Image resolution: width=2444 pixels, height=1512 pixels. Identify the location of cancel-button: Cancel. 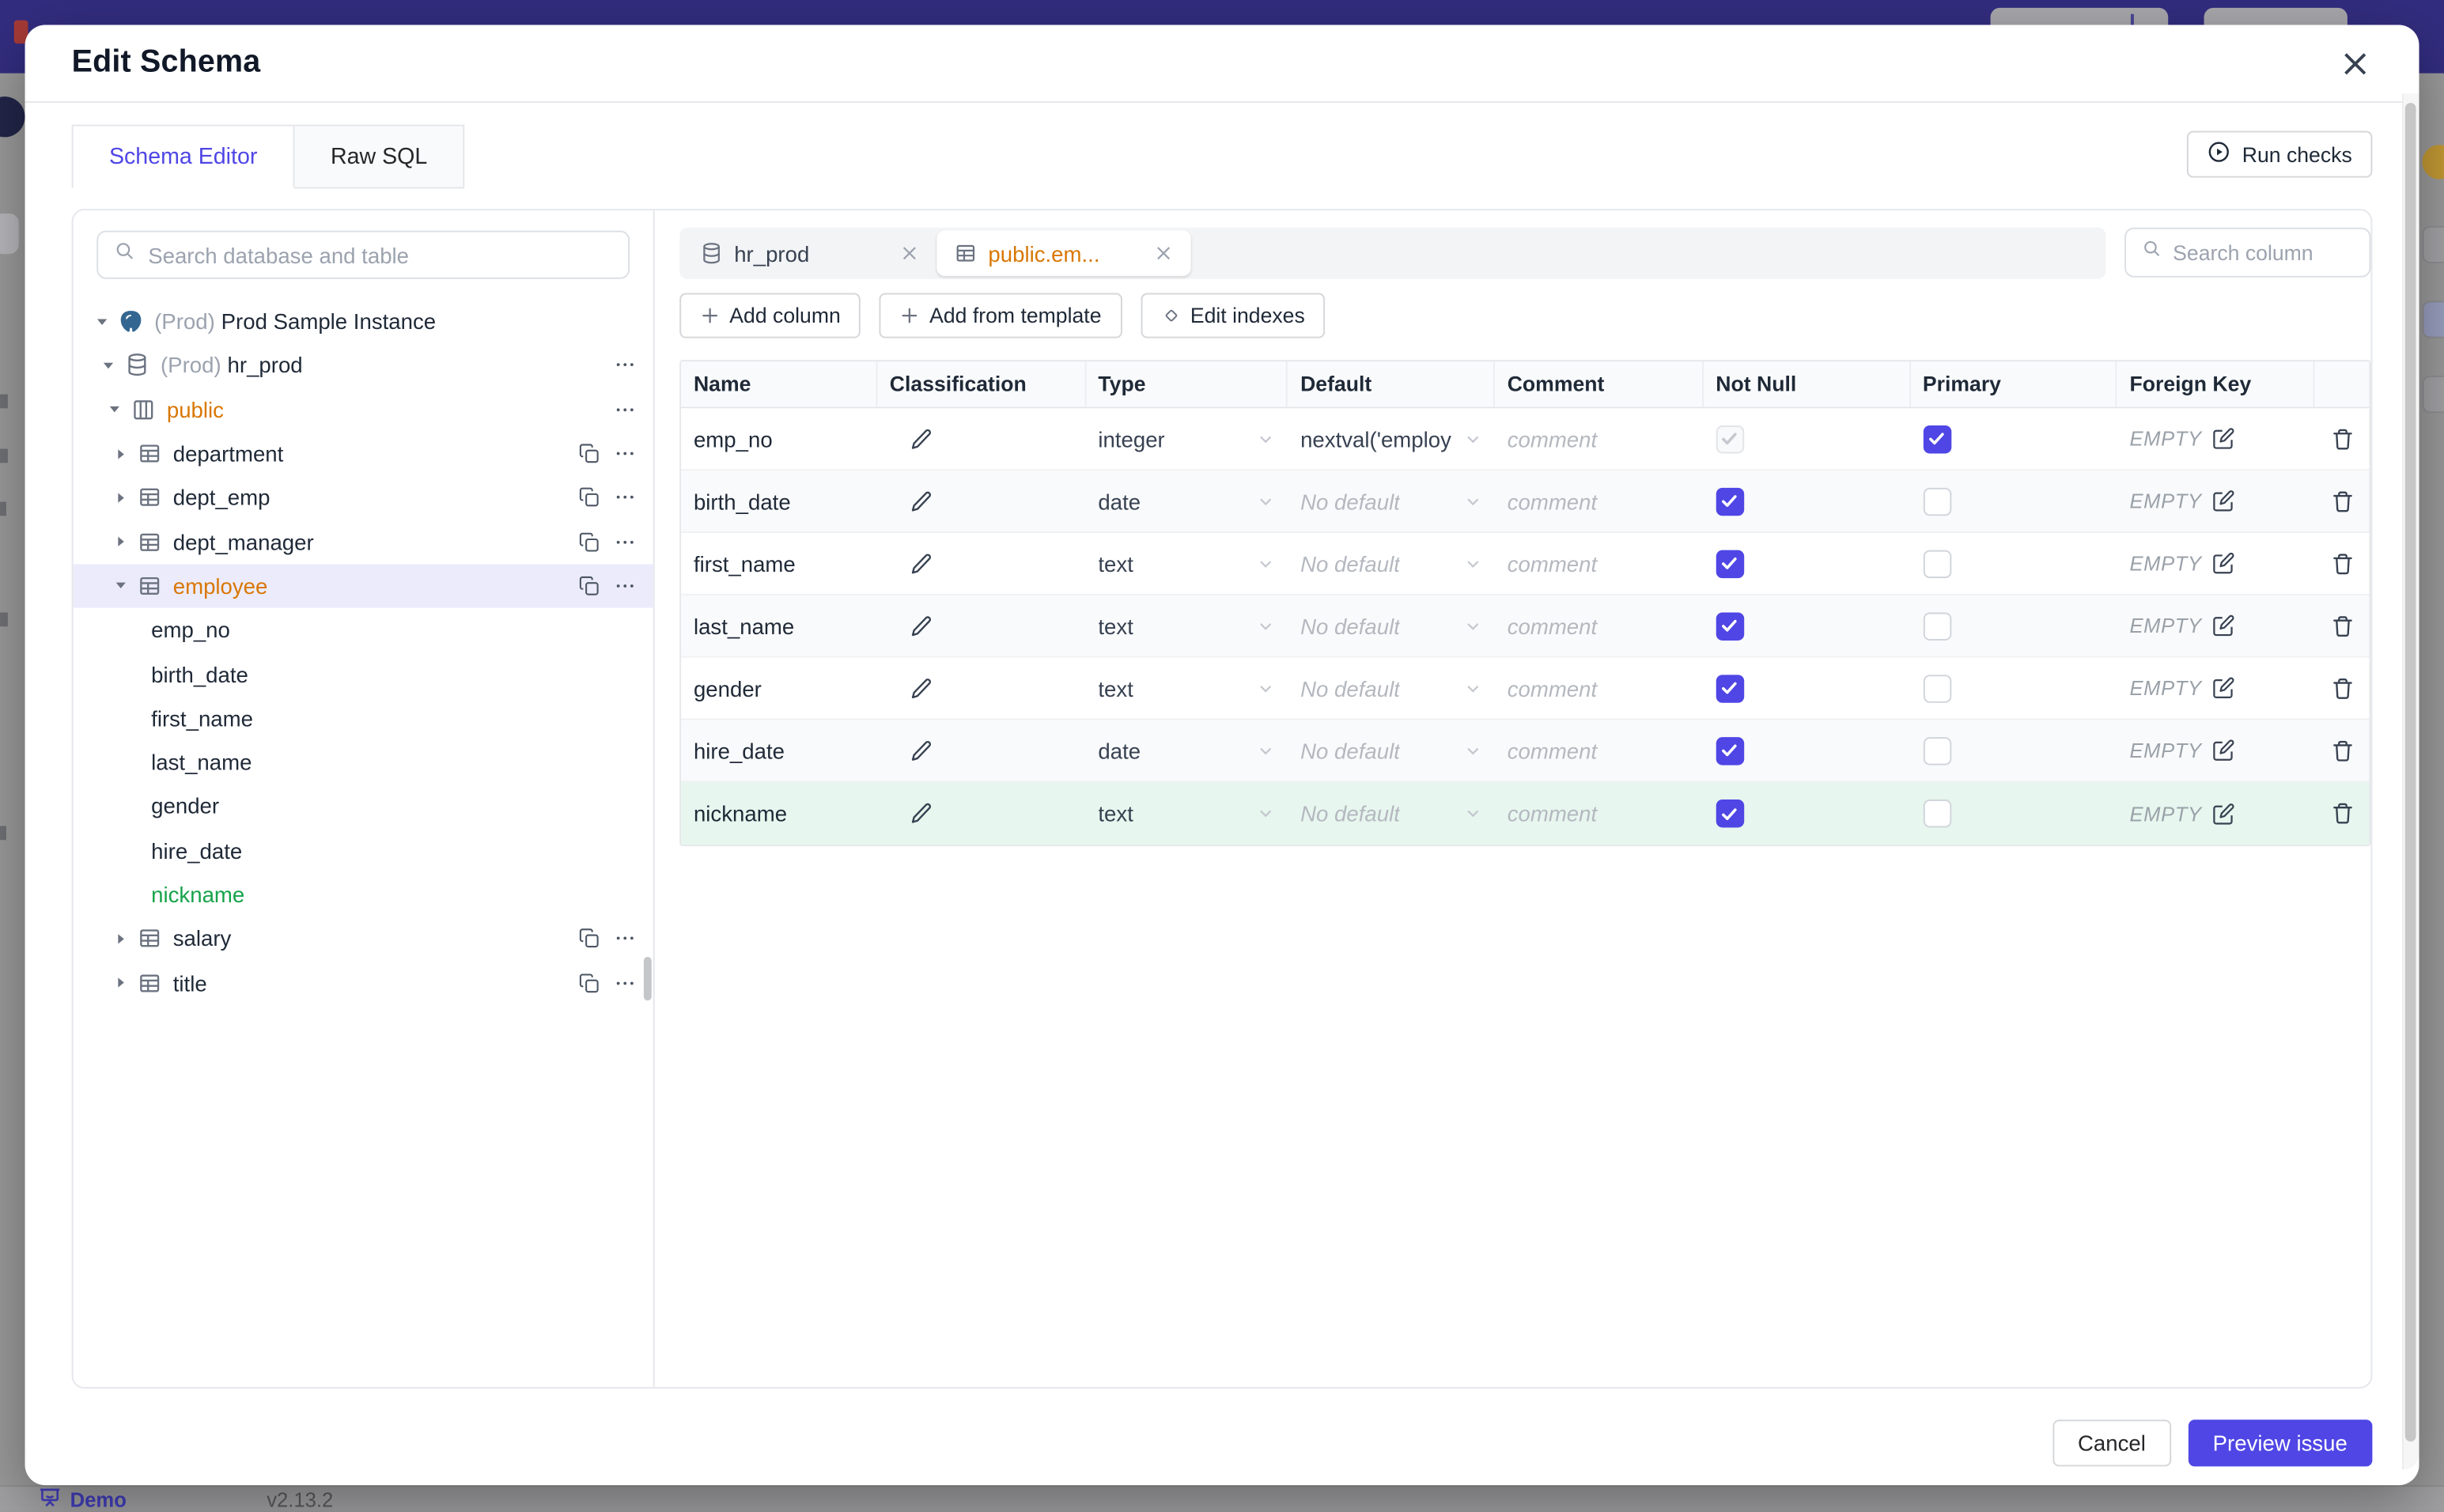
(2111, 1443).